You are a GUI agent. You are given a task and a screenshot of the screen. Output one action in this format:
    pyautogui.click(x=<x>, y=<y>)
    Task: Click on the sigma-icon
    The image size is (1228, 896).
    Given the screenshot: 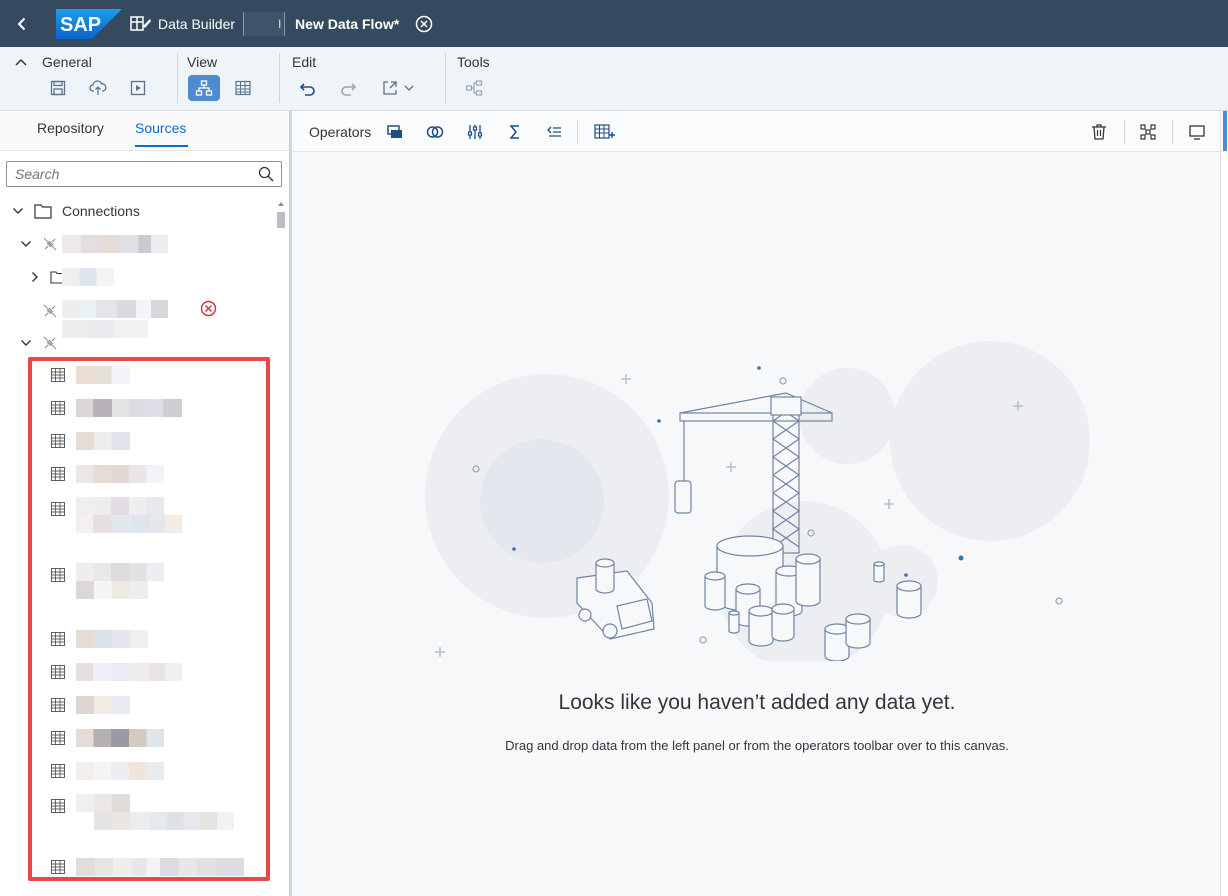 What is the action you would take?
    pyautogui.click(x=514, y=132)
    